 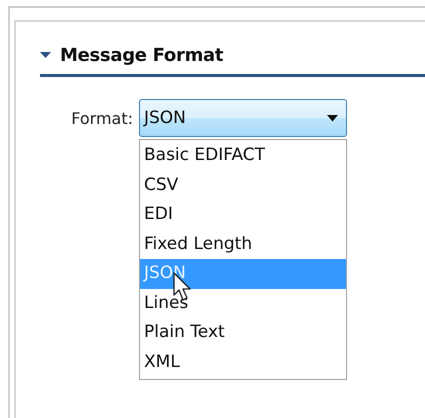 What do you see at coordinates (332, 118) in the screenshot?
I see `caret-icon` at bounding box center [332, 118].